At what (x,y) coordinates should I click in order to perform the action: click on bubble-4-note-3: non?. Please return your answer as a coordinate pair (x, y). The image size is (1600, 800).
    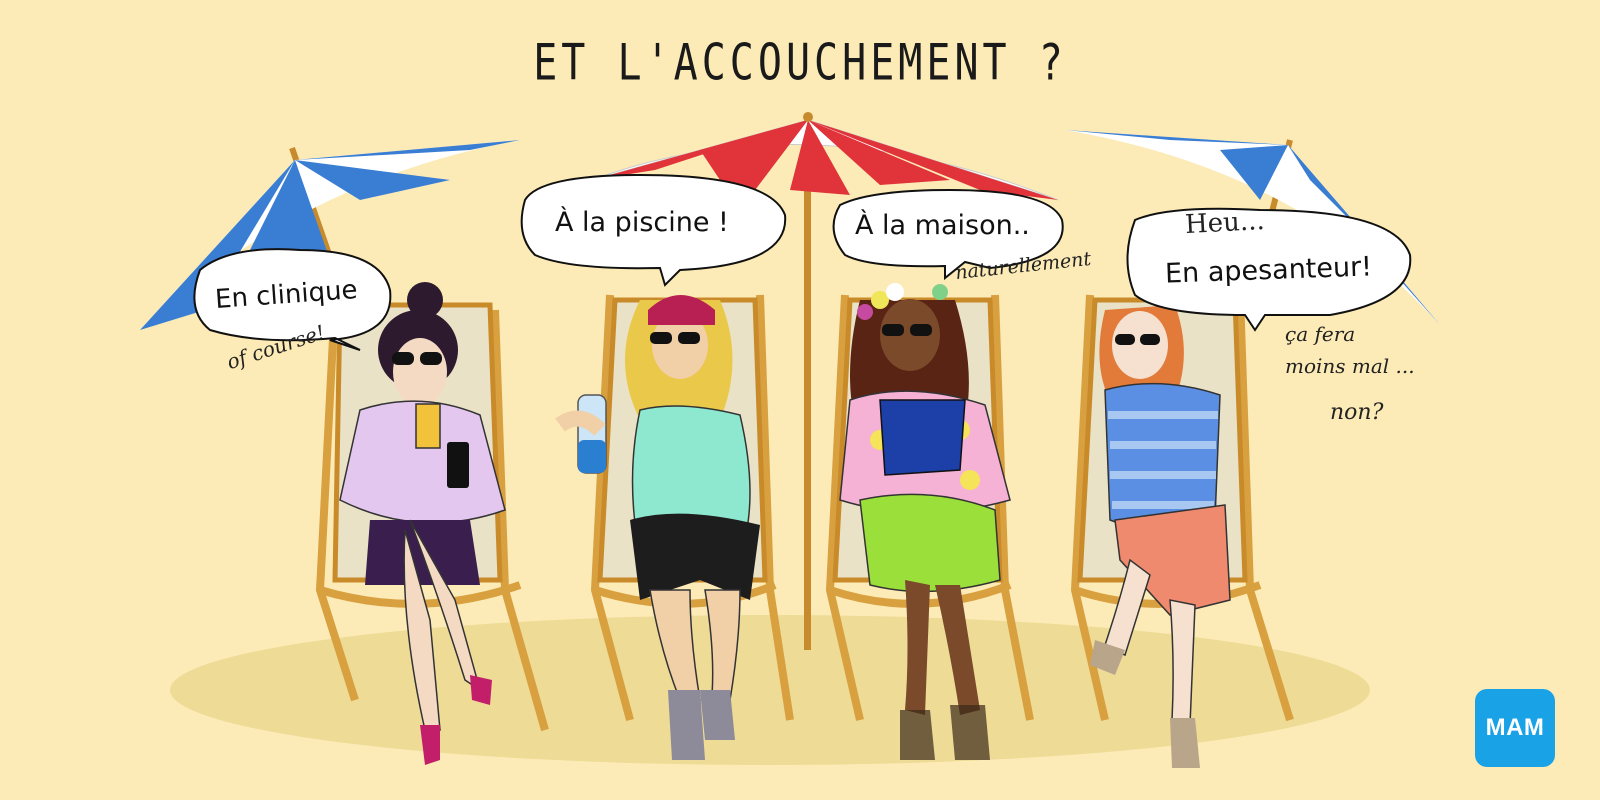
    Looking at the image, I should click on (1357, 412).